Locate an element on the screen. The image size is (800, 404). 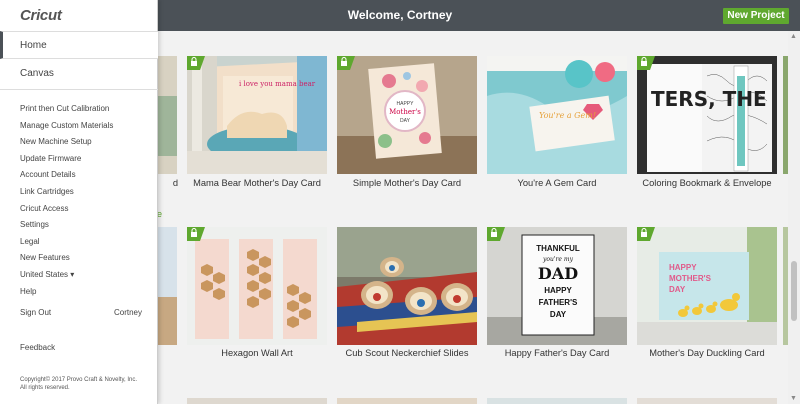
card-youre-a-gem: You're a Gem! is located at coordinates (557, 115).